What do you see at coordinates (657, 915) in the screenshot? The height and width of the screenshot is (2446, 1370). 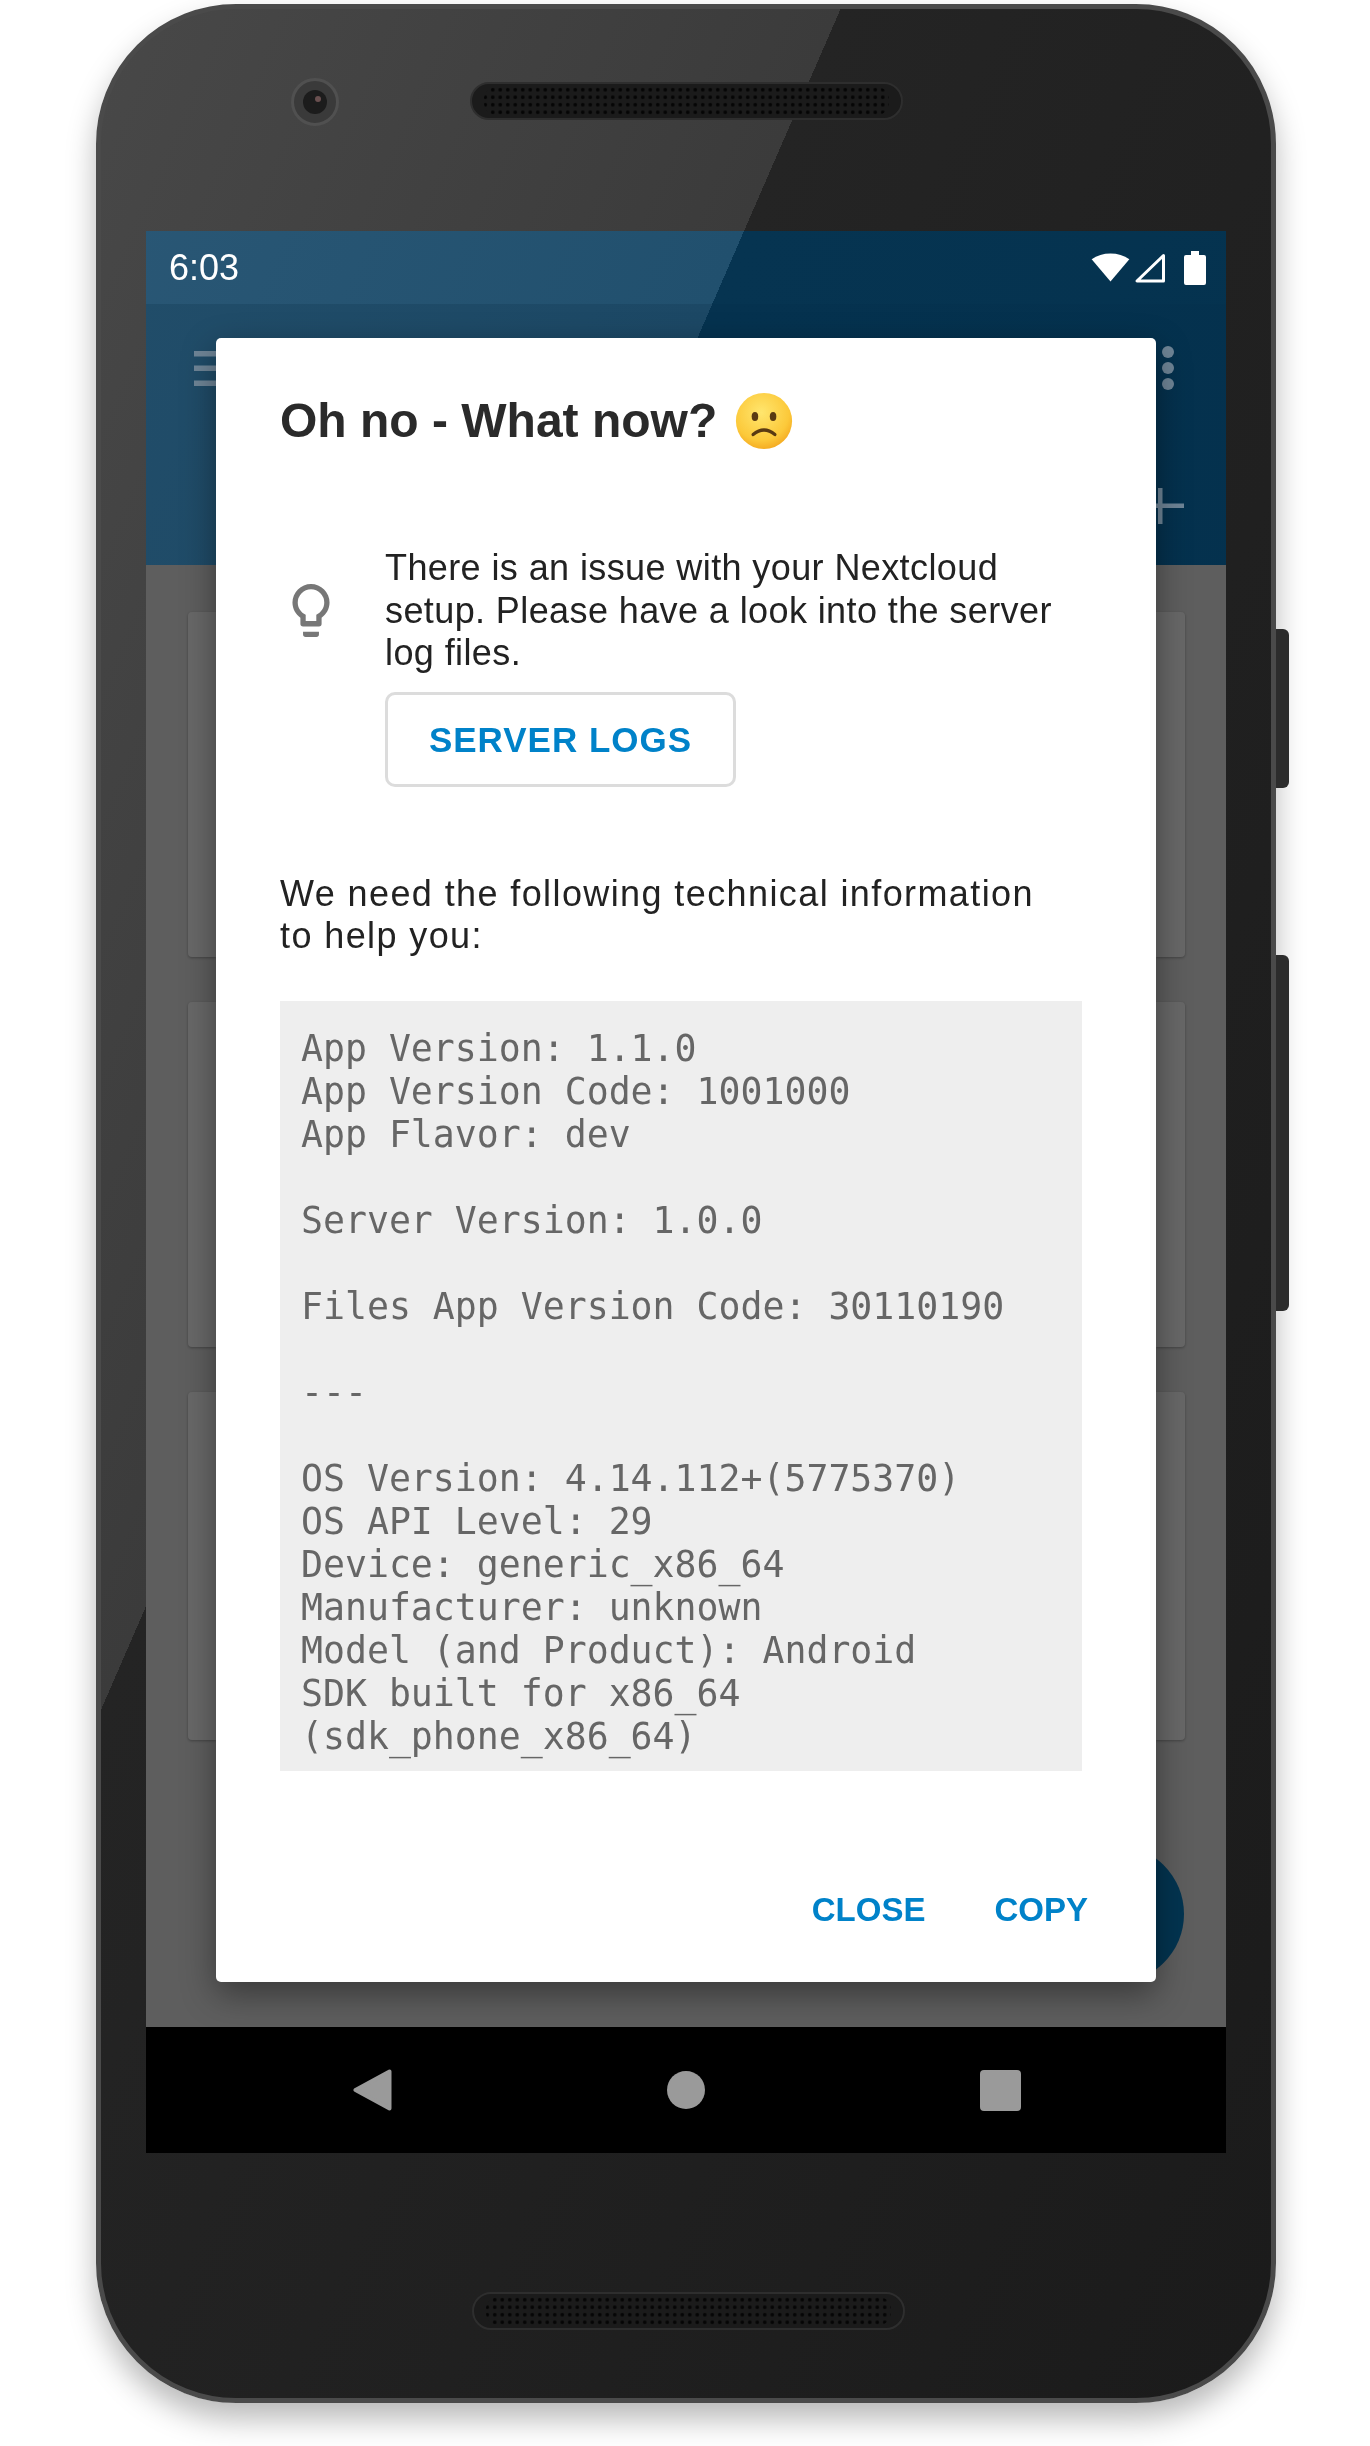 I see `intro-text: We need the following technical information to help you:` at bounding box center [657, 915].